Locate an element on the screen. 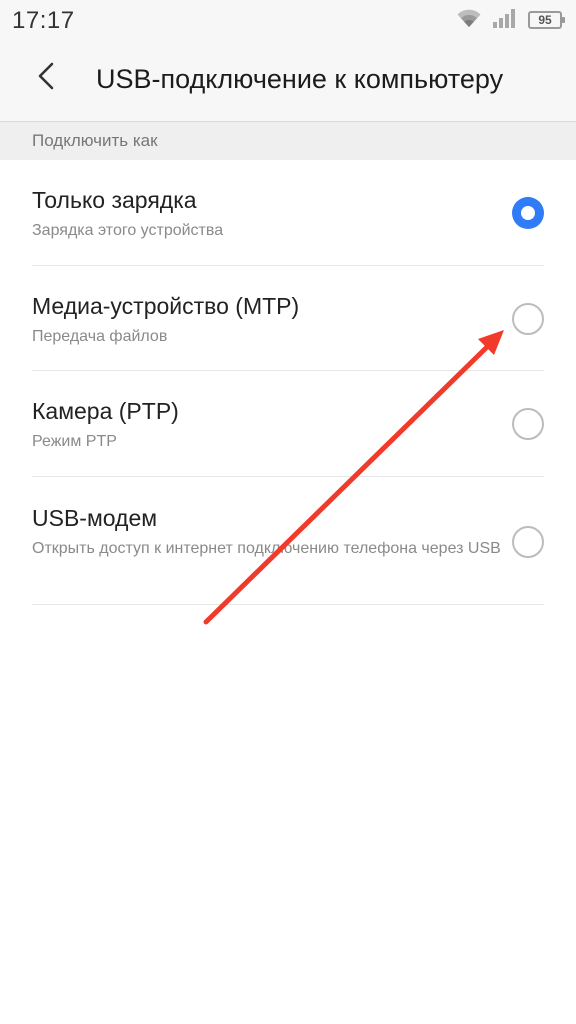  option-subtitle: Передача файлов is located at coordinates (100, 336).